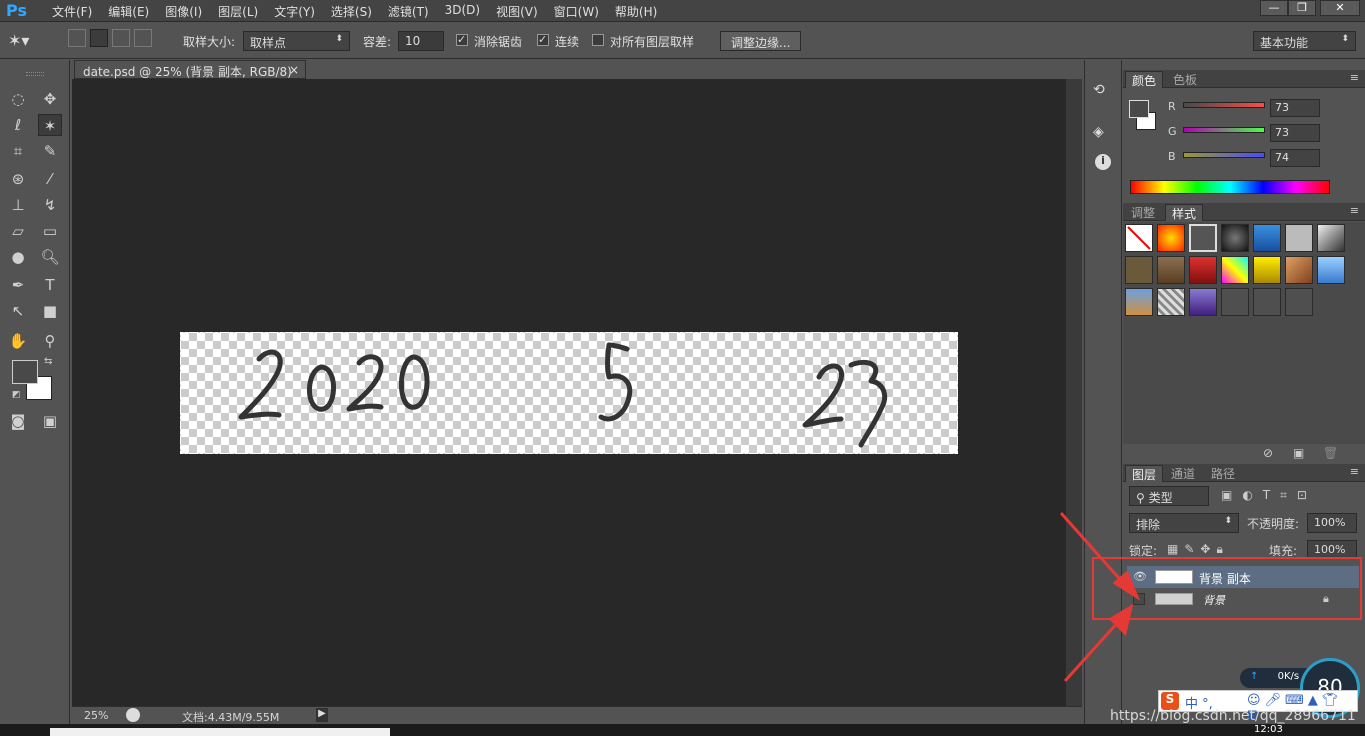 This screenshot has height=736, width=1365. Describe the element at coordinates (18, 421) in the screenshot. I see `quick-mask-icon: ◙` at that location.